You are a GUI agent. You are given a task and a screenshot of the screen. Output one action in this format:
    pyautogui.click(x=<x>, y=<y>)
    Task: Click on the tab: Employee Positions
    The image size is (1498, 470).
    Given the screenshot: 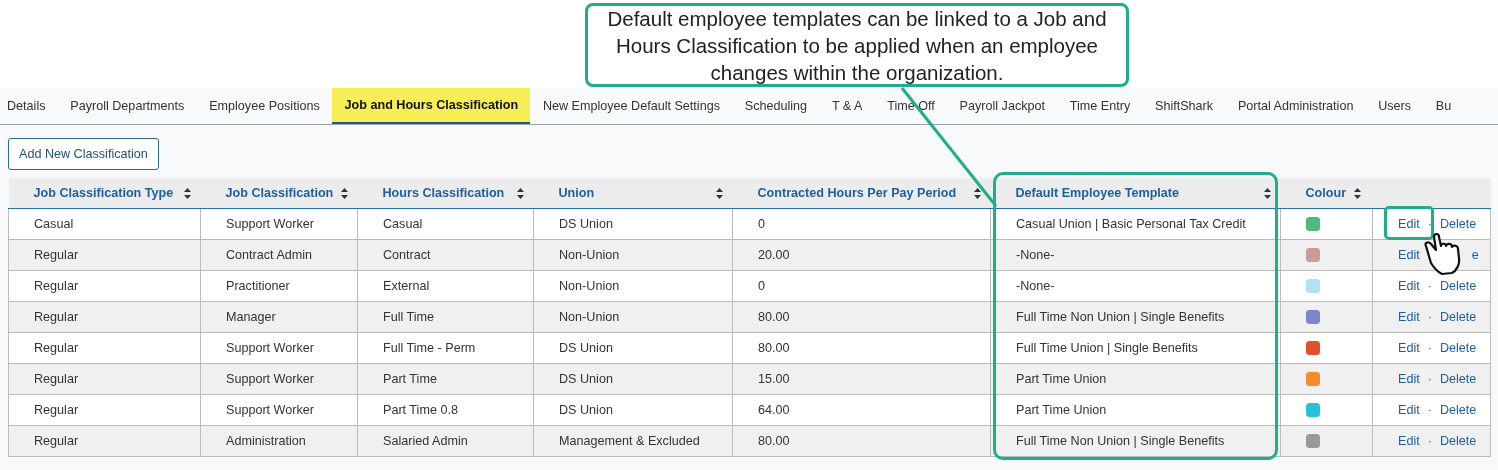 What is the action you would take?
    pyautogui.click(x=264, y=106)
    